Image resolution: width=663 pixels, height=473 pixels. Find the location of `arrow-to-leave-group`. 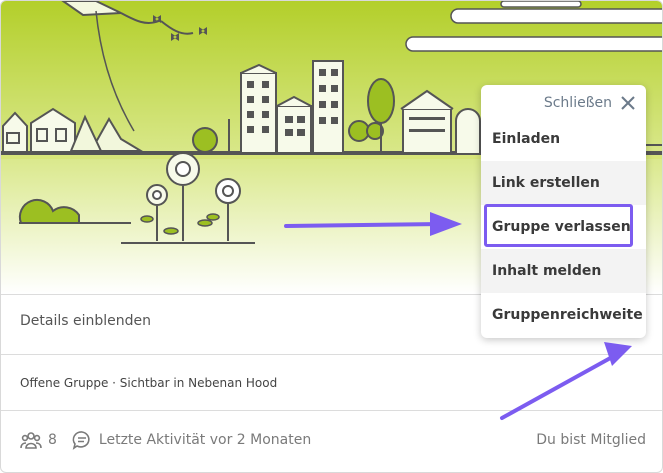

arrow-to-leave-group is located at coordinates (364, 225).